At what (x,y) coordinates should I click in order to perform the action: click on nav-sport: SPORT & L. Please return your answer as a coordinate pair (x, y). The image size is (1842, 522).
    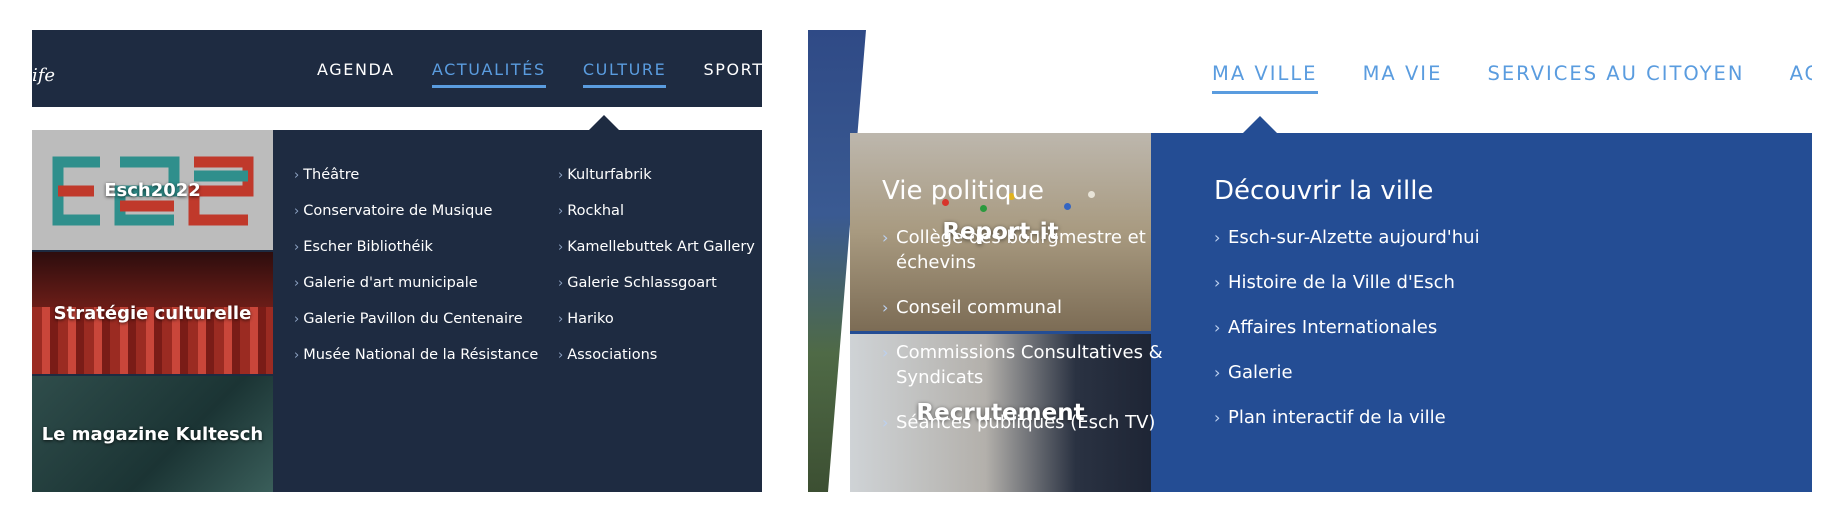
    Looking at the image, I should click on (732, 72).